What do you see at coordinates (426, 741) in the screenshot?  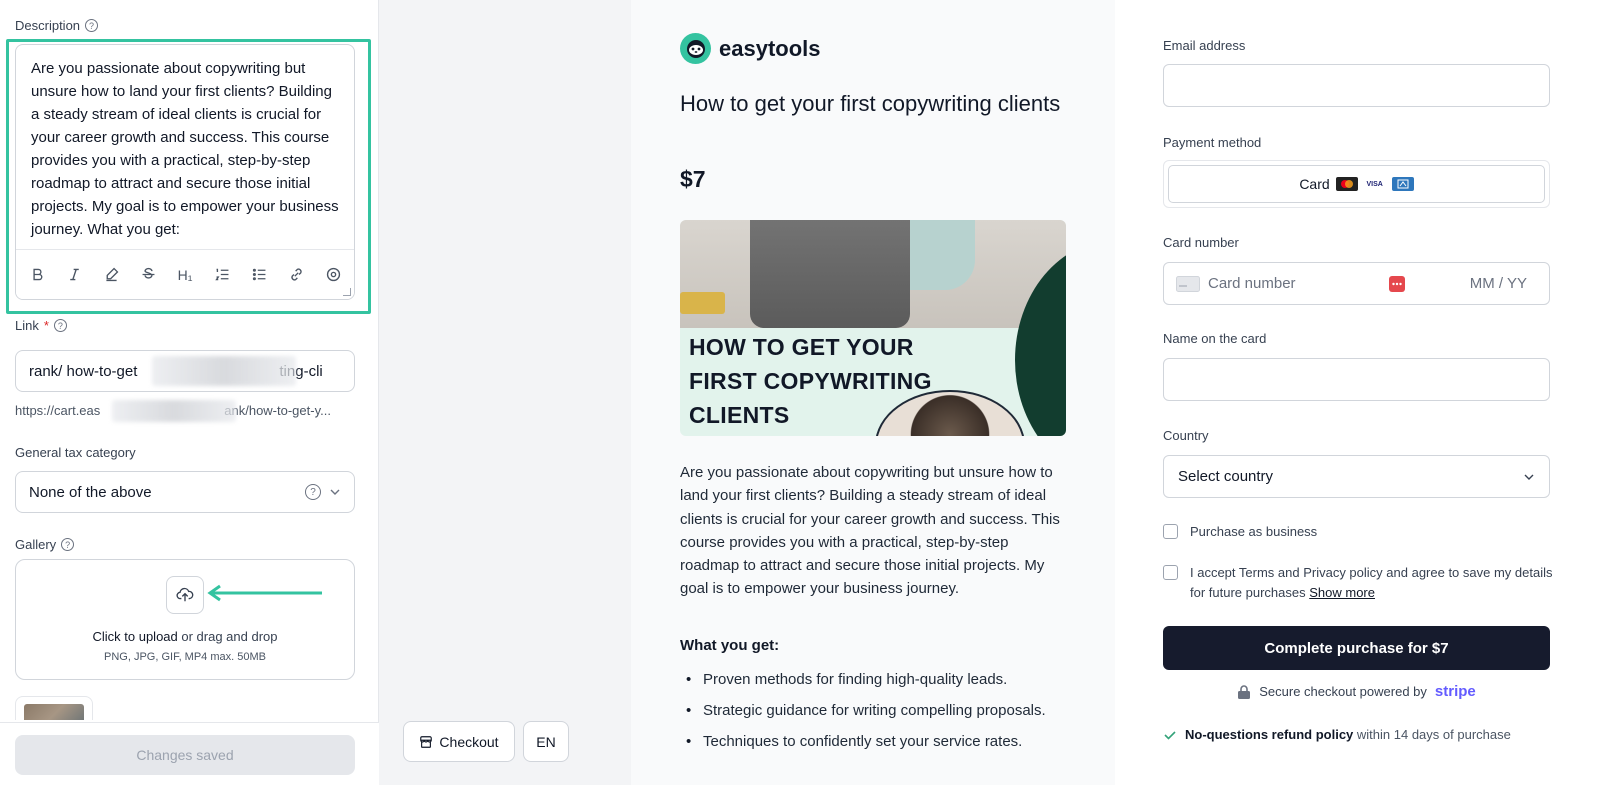 I see `storefront-icon` at bounding box center [426, 741].